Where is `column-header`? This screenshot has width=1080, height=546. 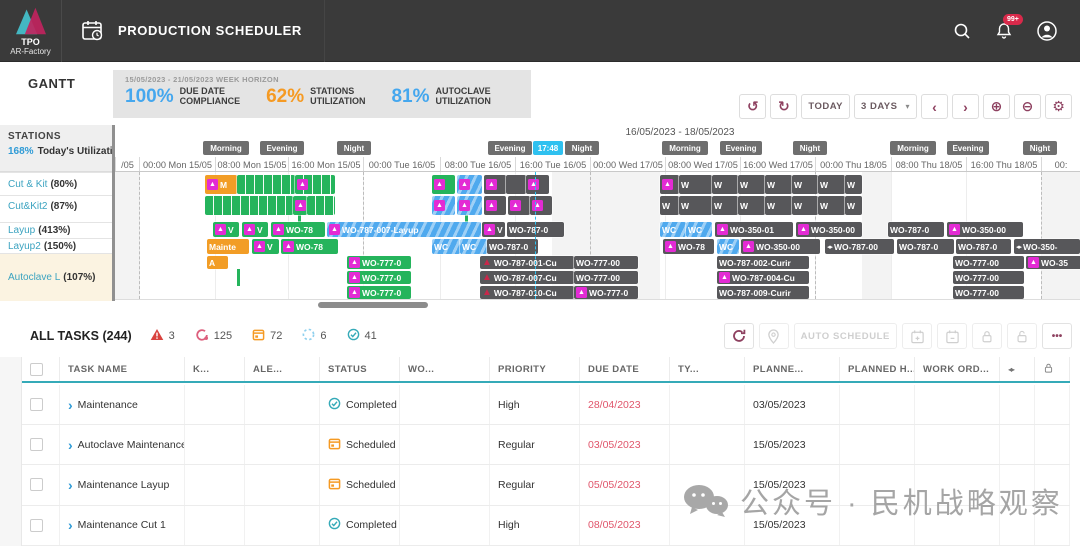 column-header is located at coordinates (1052, 369).